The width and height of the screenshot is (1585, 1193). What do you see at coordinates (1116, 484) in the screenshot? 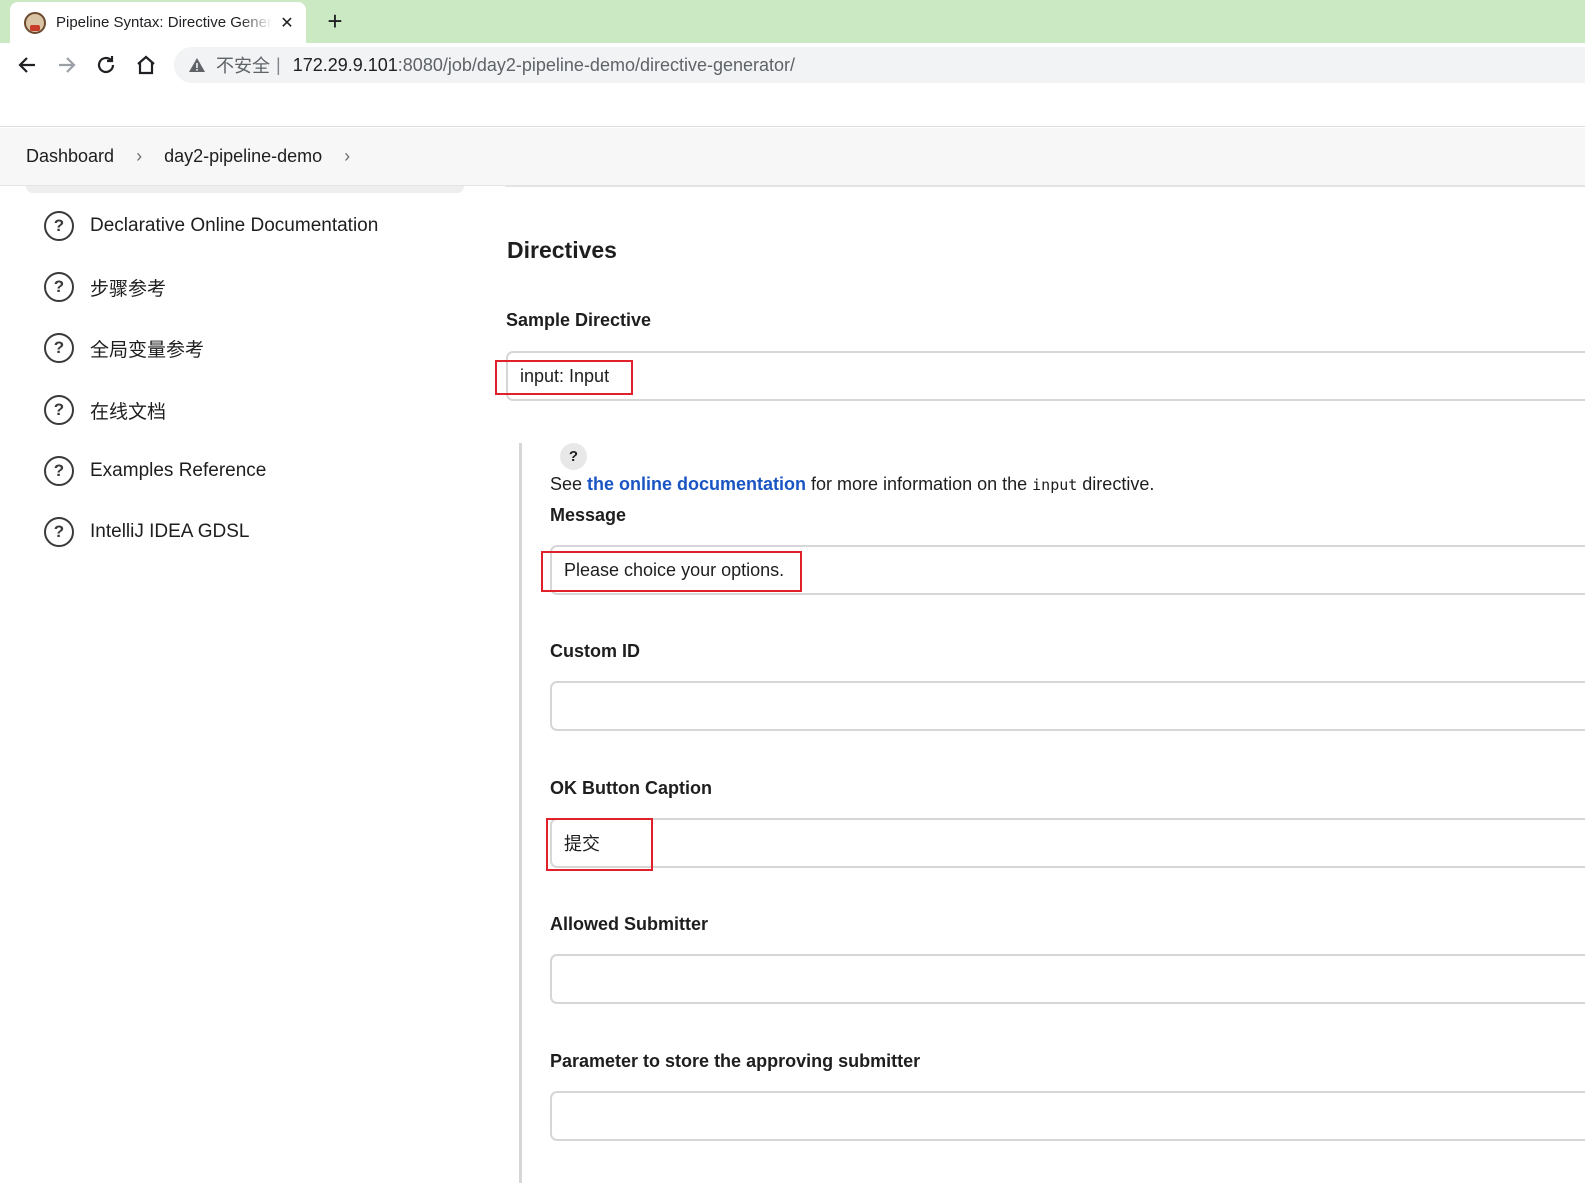
I see `help-text-suffix: directive.` at bounding box center [1116, 484].